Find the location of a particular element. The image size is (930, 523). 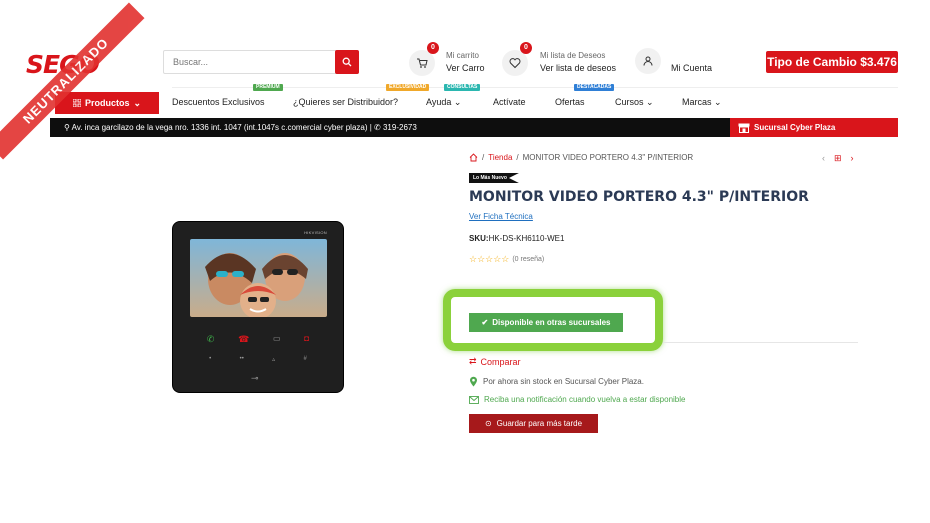

clock-icon: ⊙ is located at coordinates (488, 423).